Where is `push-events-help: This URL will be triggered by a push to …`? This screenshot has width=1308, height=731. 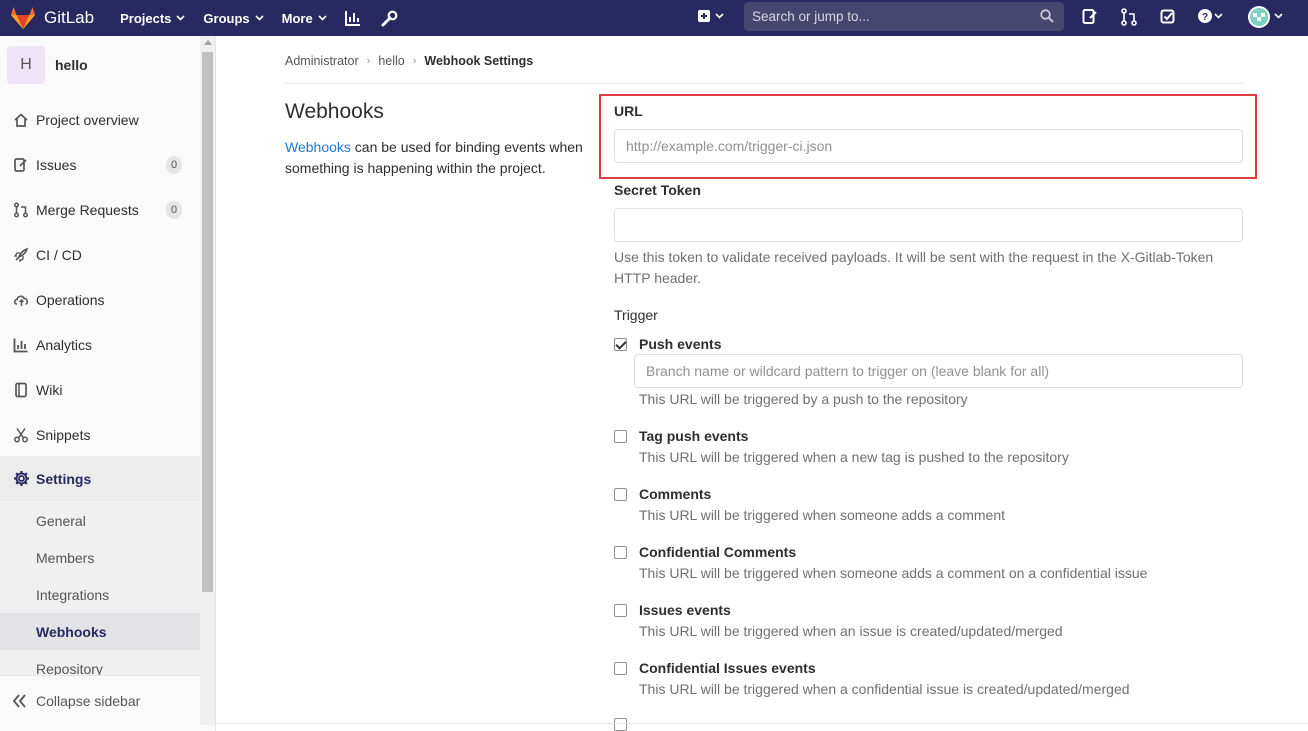 push-events-help: This URL will be triggered by a push to … is located at coordinates (803, 399).